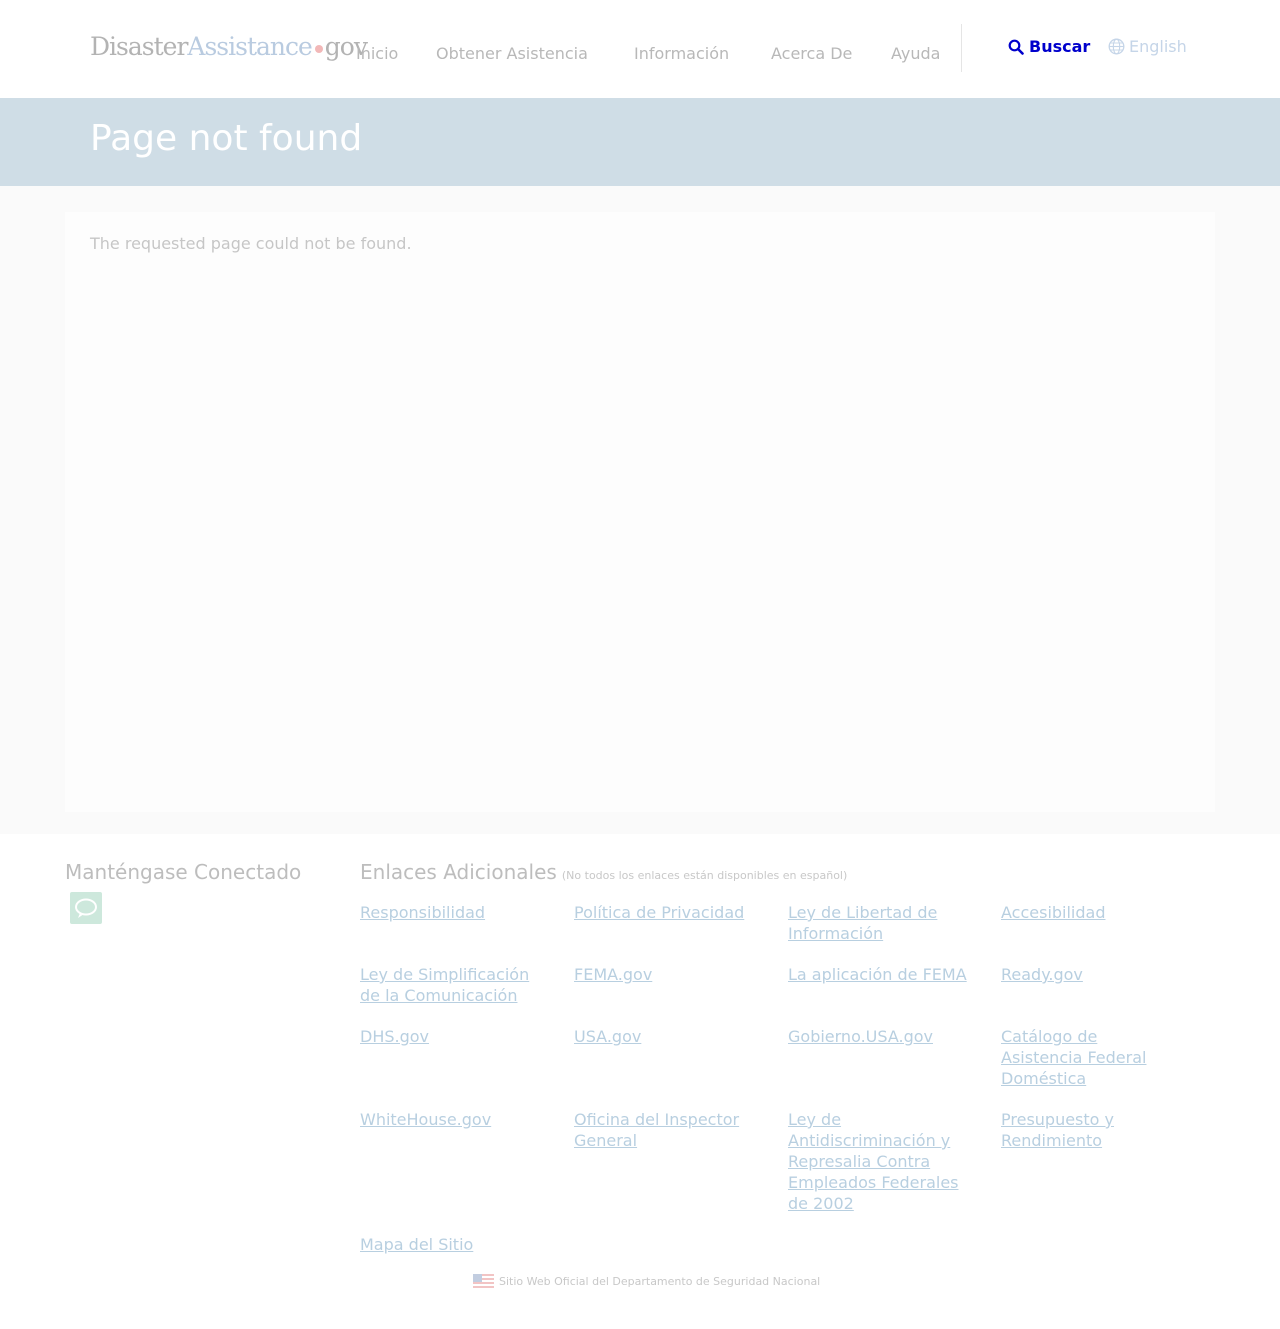 The width and height of the screenshot is (1280, 1329). I want to click on nav-divider, so click(961, 48).